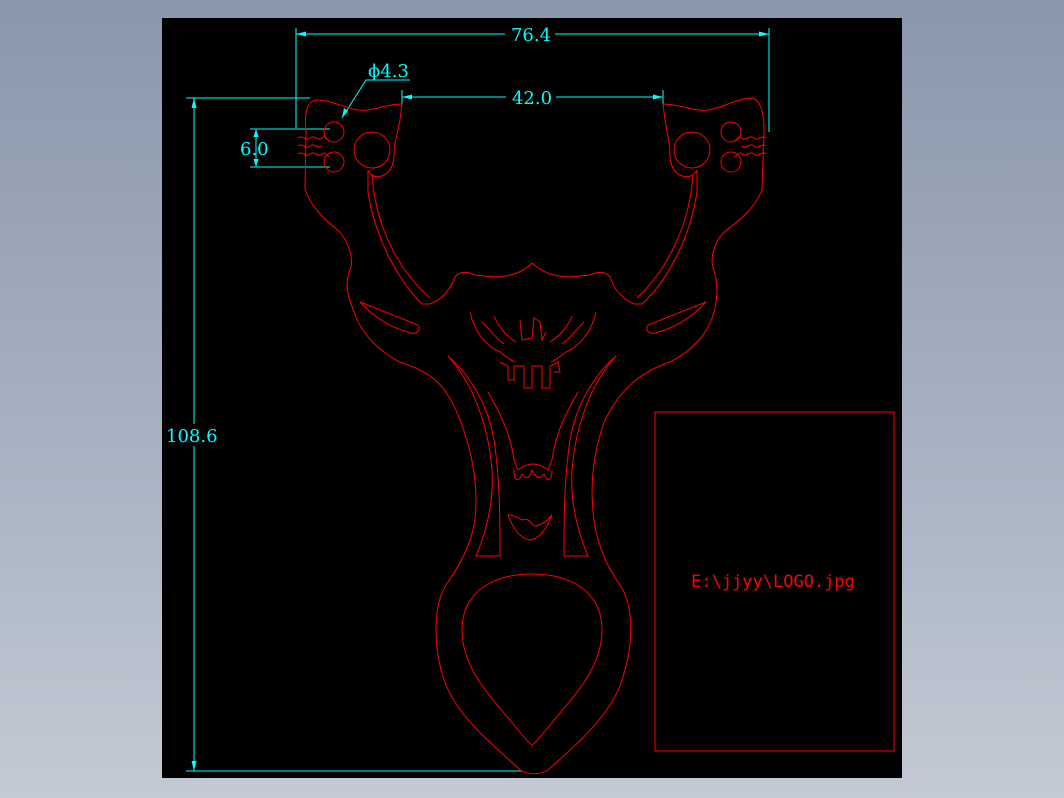 The height and width of the screenshot is (798, 1064). Describe the element at coordinates (254, 149) in the screenshot. I see `slot-height-label: 6.0` at that location.